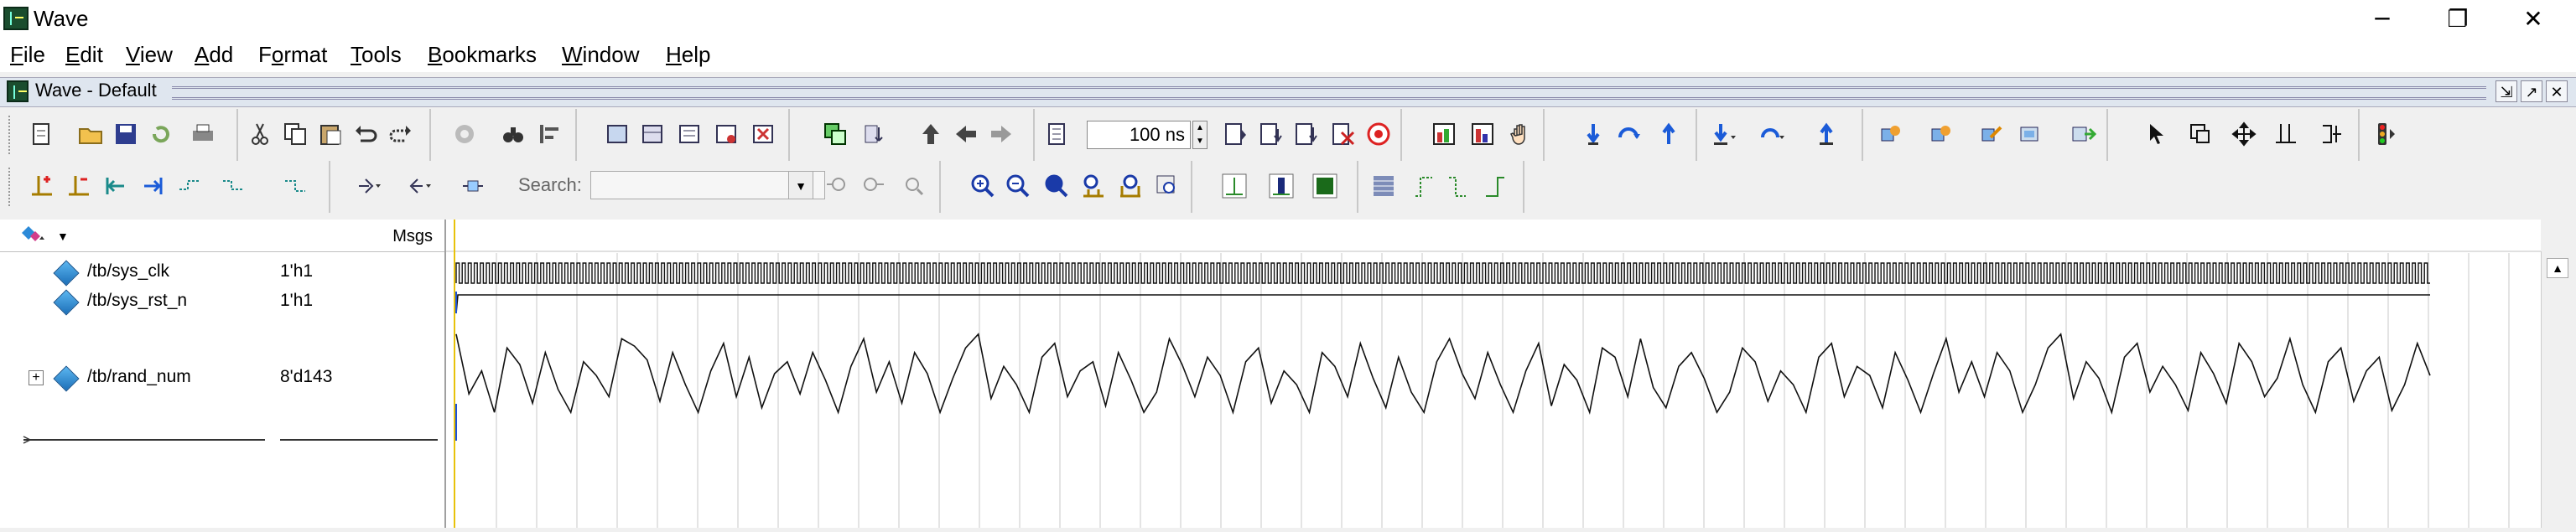  Describe the element at coordinates (483, 55) in the screenshot. I see `menu-bookmarks: Bookmarks` at that location.